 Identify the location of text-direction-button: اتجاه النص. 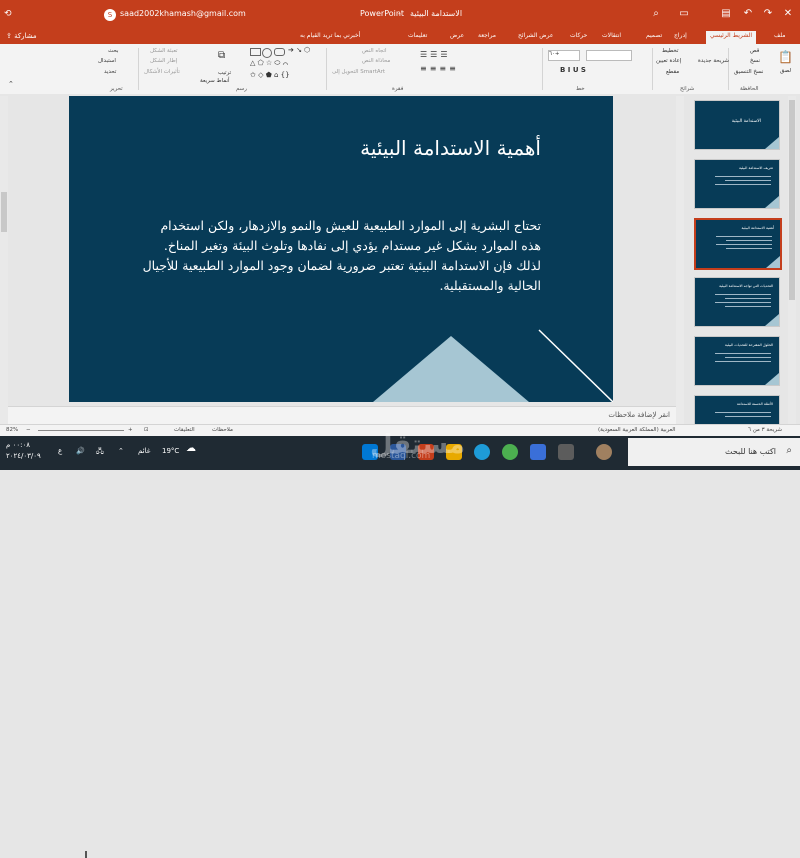
(374, 51).